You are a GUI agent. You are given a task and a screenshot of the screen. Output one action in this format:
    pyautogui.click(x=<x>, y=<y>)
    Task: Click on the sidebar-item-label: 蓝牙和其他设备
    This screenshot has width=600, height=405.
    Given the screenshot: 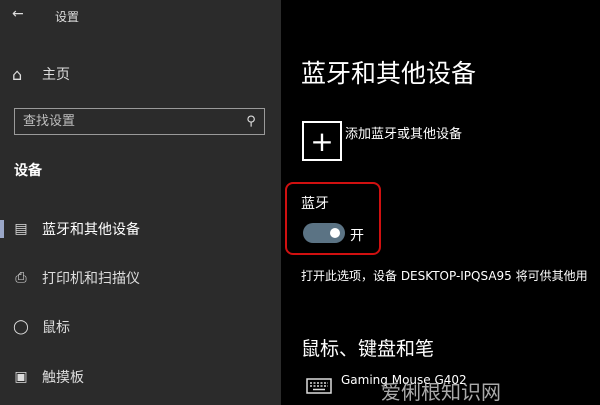 What is the action you would take?
    pyautogui.click(x=91, y=230)
    